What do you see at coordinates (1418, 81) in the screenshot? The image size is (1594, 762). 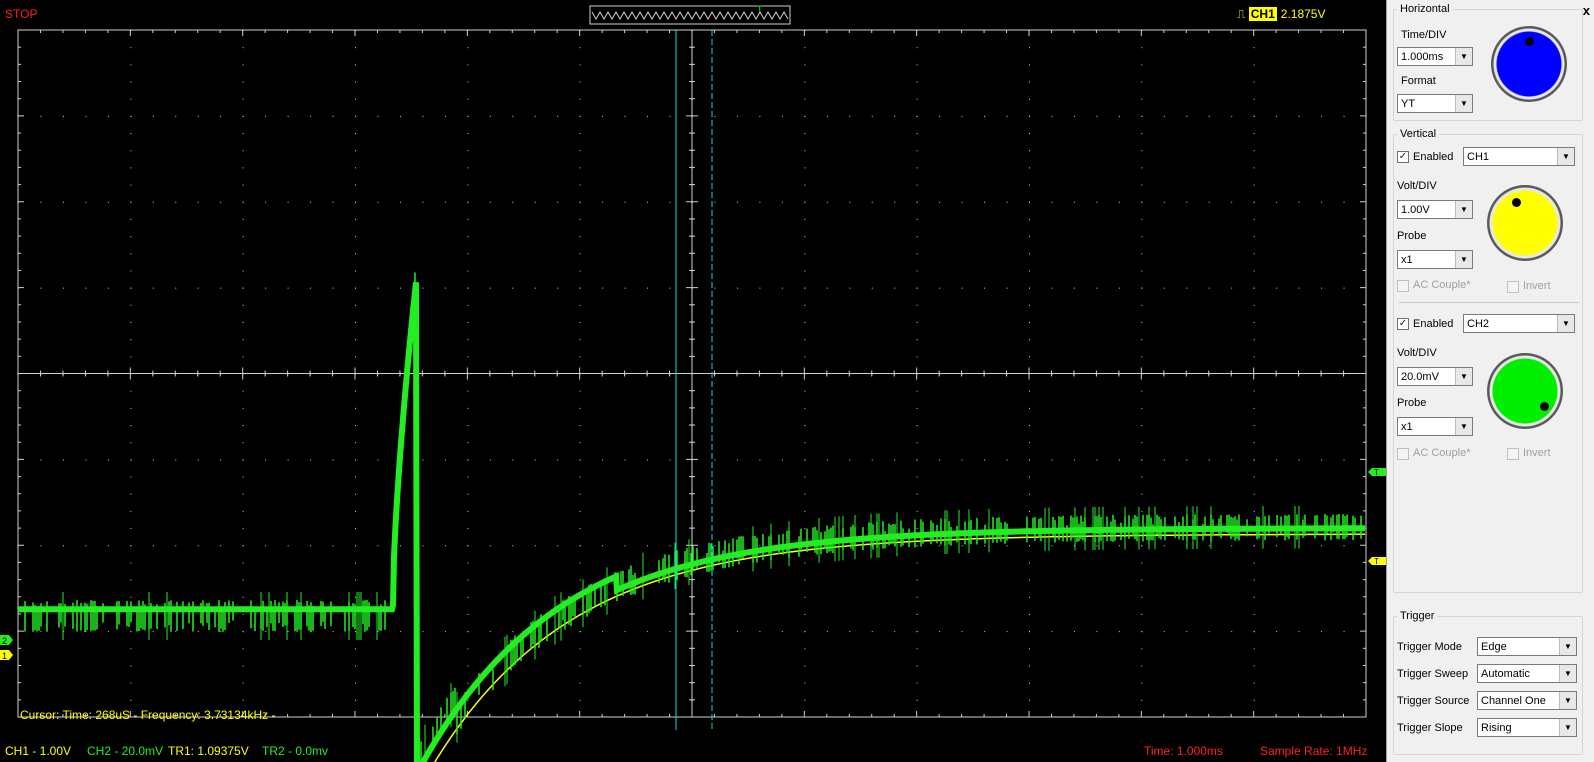 I see `format-label: Format` at bounding box center [1418, 81].